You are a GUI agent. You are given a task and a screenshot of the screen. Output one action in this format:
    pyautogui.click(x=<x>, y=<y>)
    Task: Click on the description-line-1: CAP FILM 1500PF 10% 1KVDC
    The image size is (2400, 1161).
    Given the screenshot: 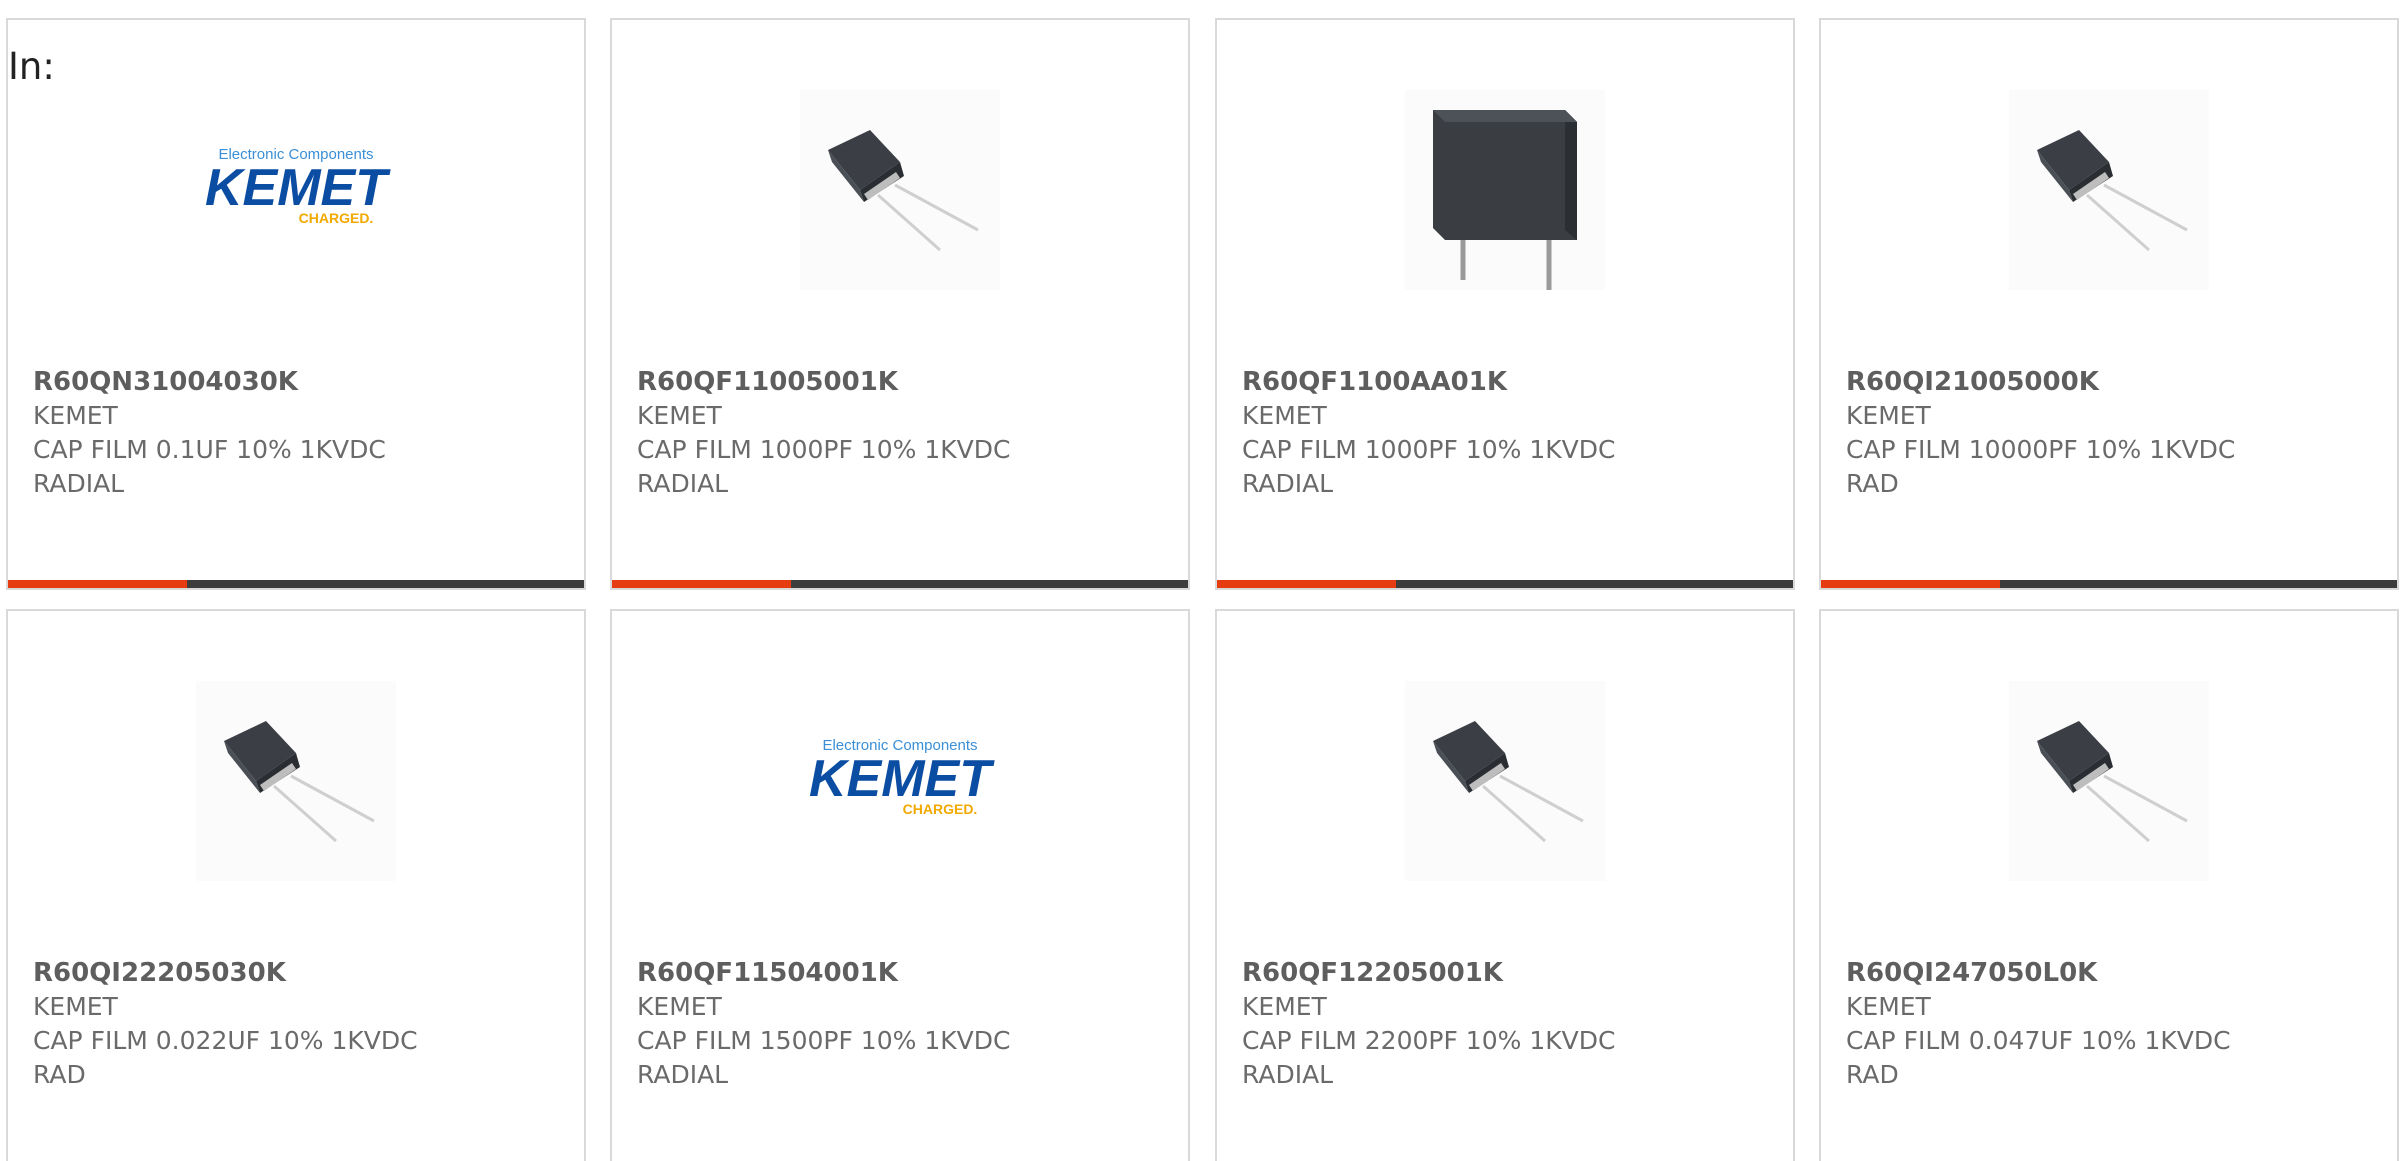 What is the action you would take?
    pyautogui.click(x=824, y=1040)
    